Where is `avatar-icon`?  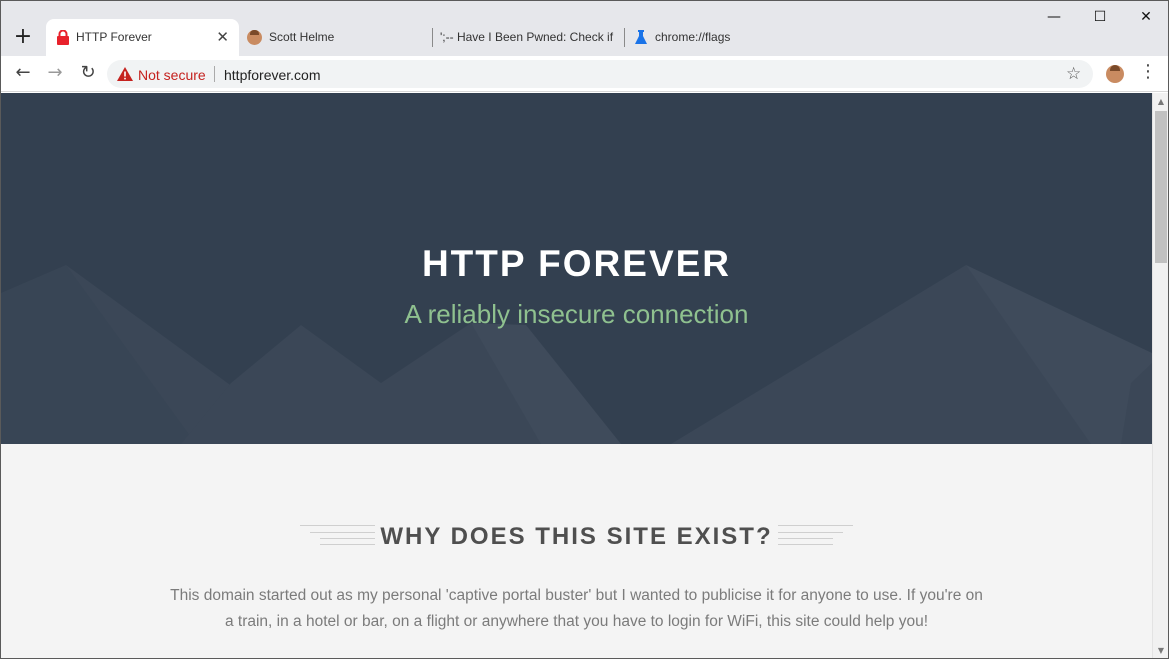 avatar-icon is located at coordinates (254, 37).